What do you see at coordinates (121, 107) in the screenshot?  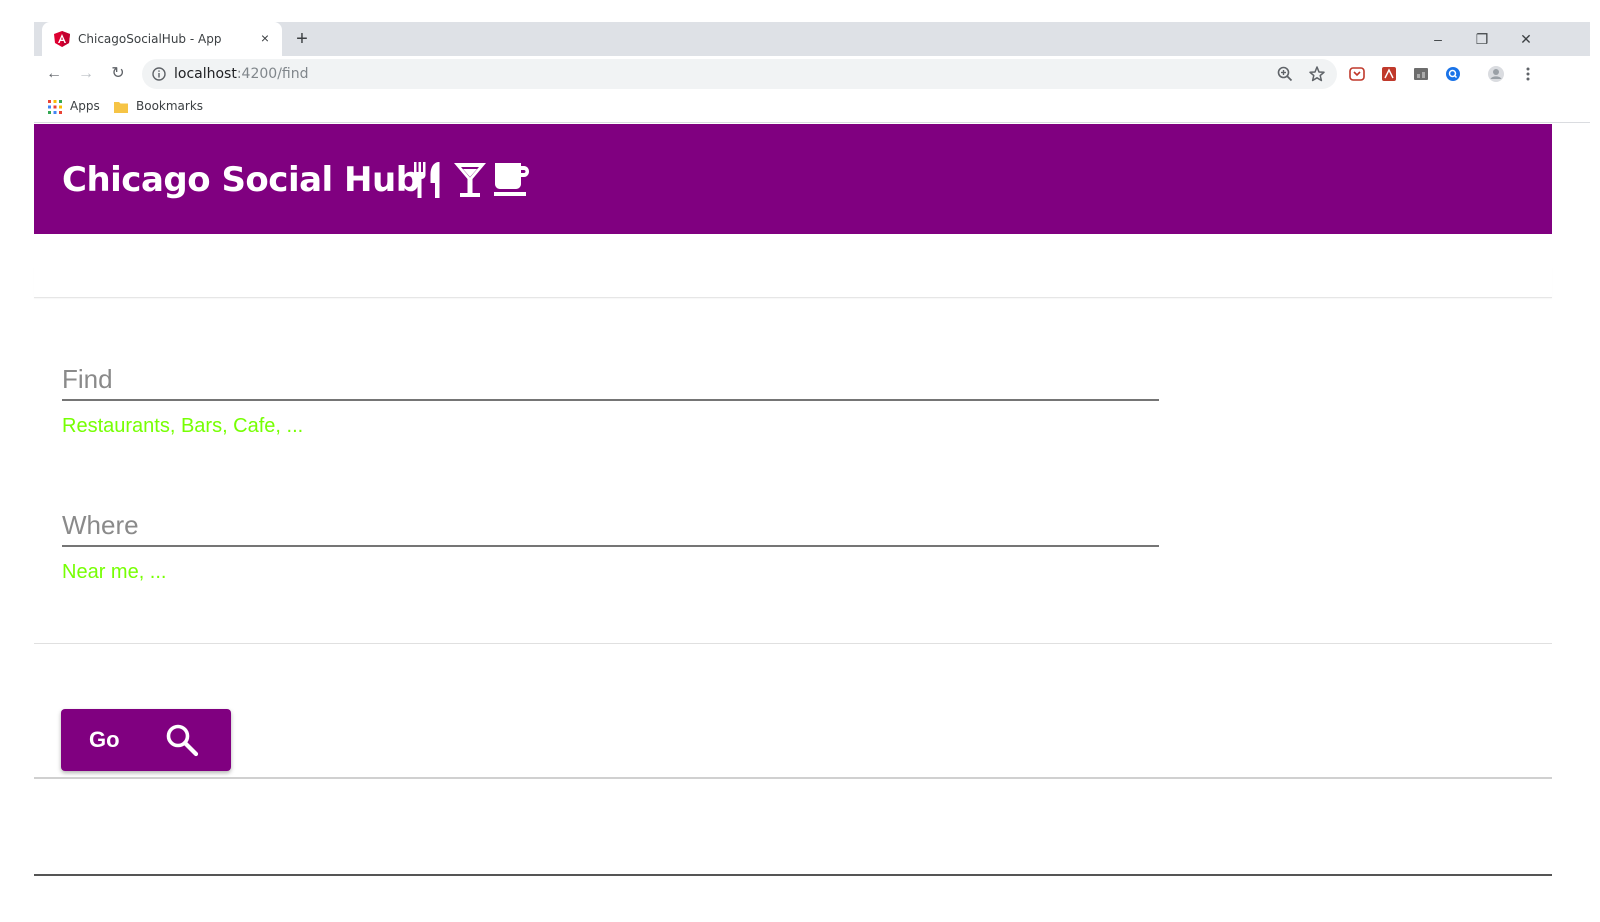 I see `folder-icon` at bounding box center [121, 107].